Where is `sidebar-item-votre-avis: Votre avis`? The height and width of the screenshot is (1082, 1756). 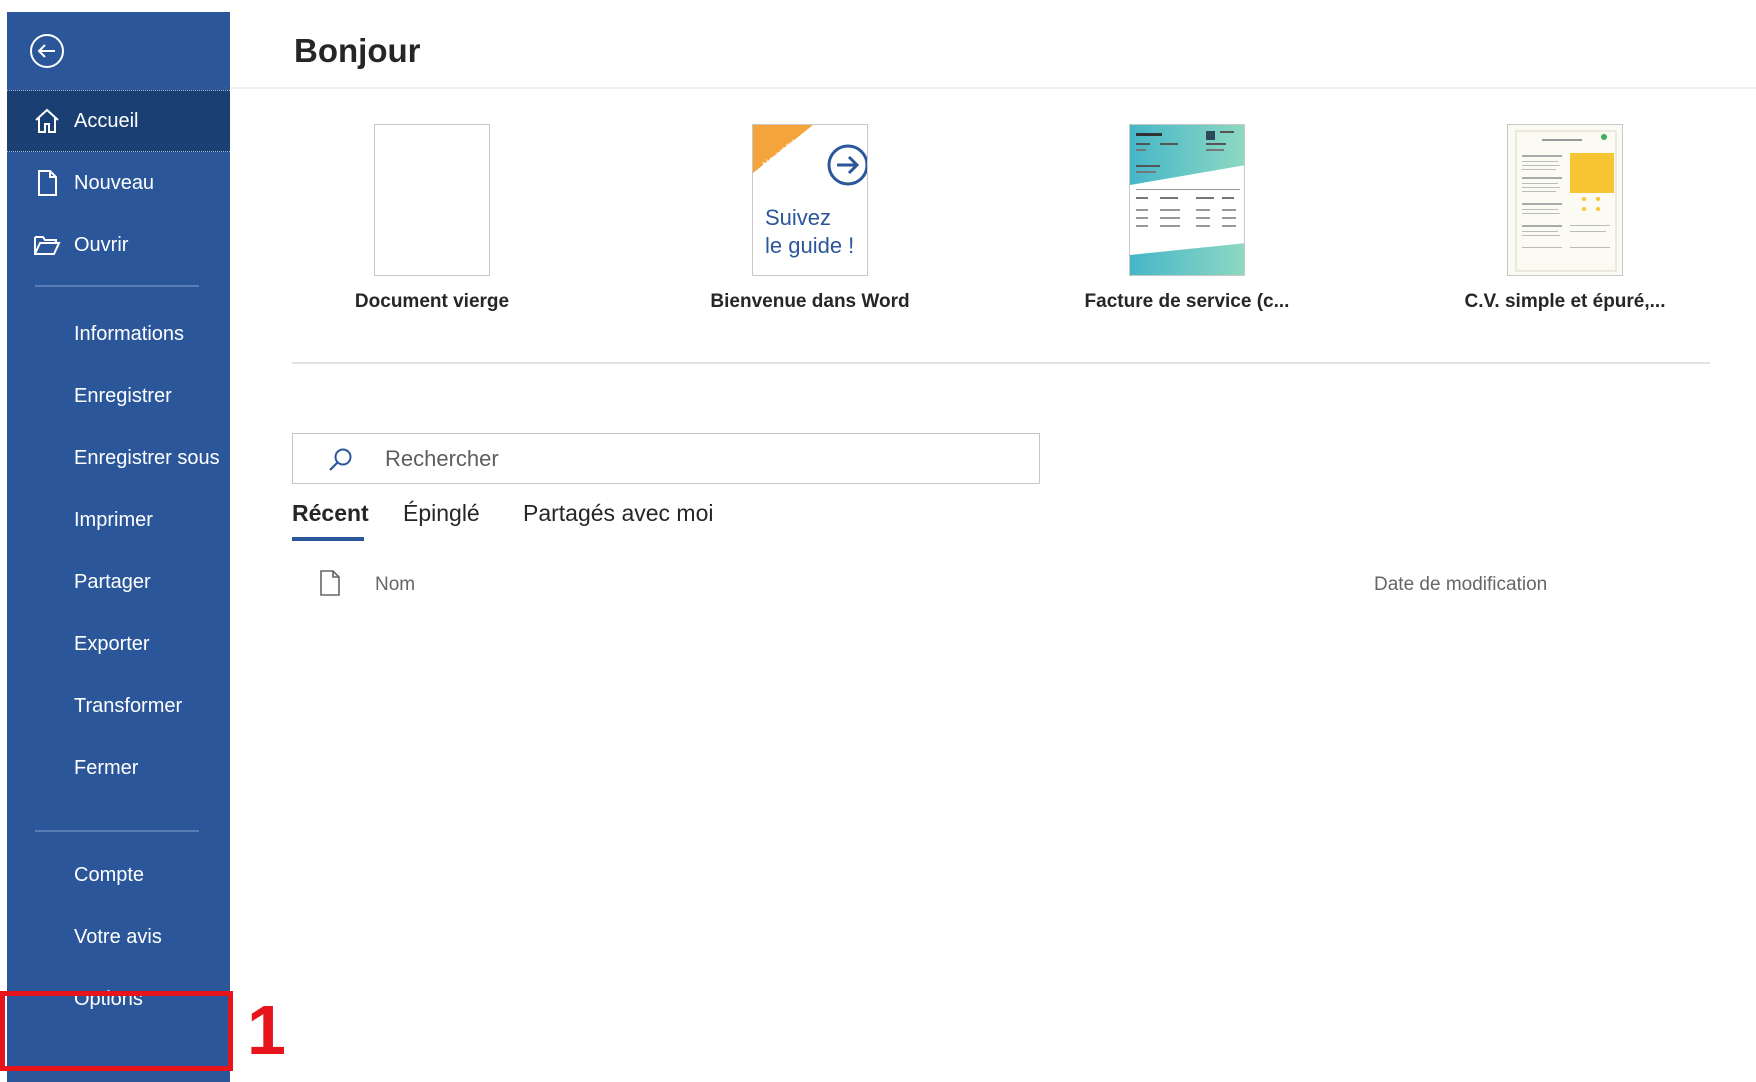 sidebar-item-votre-avis: Votre avis is located at coordinates (118, 937).